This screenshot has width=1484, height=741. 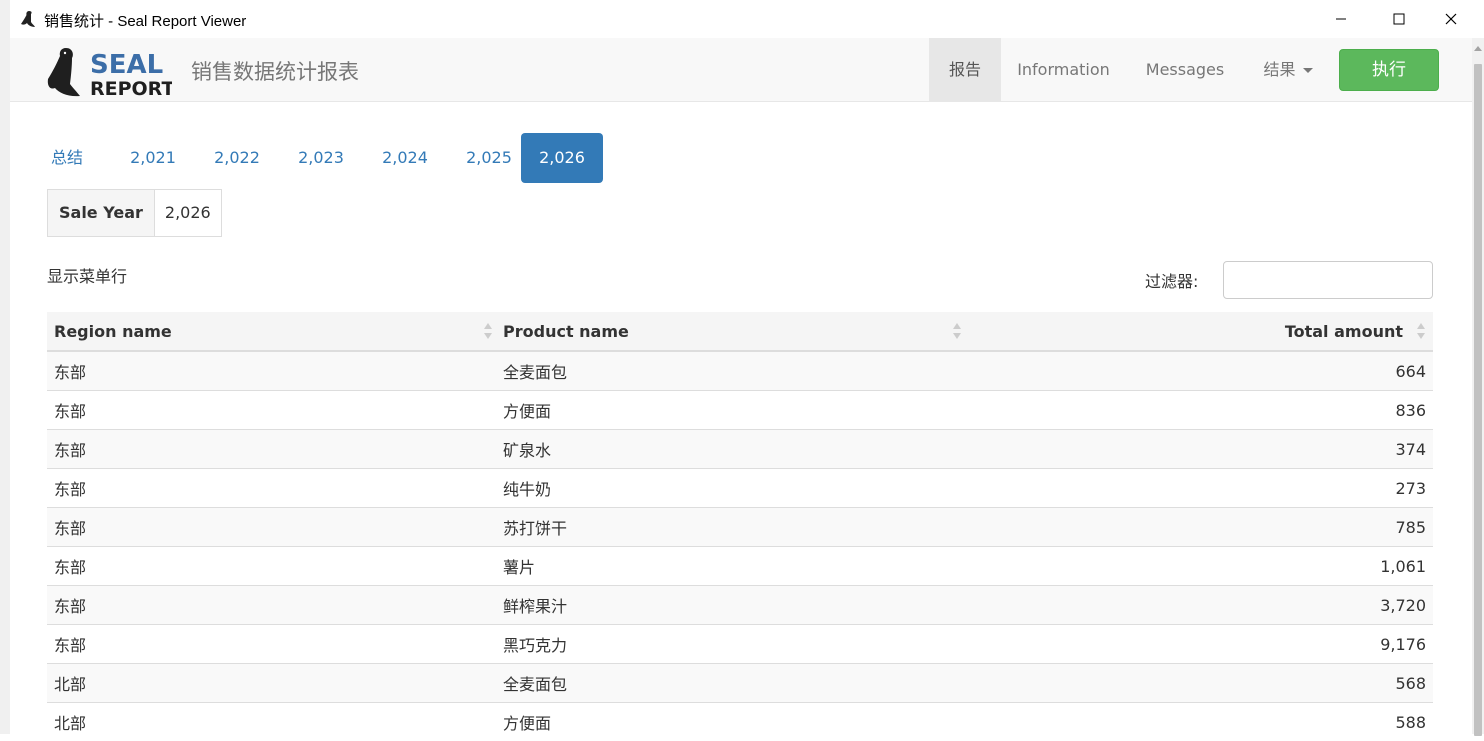 I want to click on table-row: 东部矿泉水374, so click(x=740, y=449).